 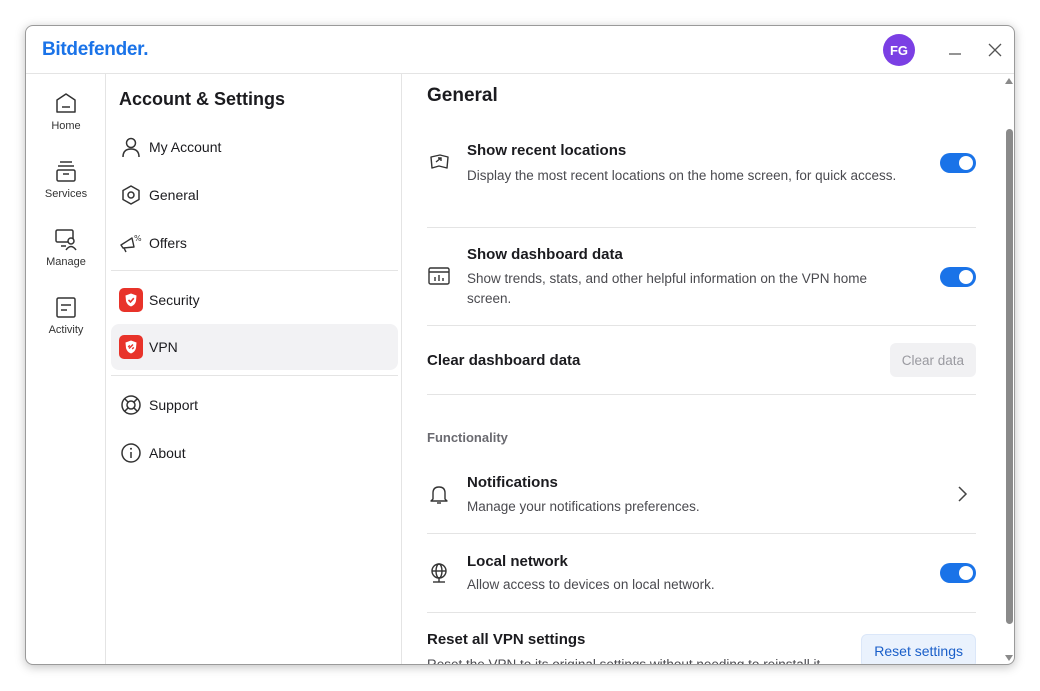 I want to click on services-icon, so click(x=66, y=171).